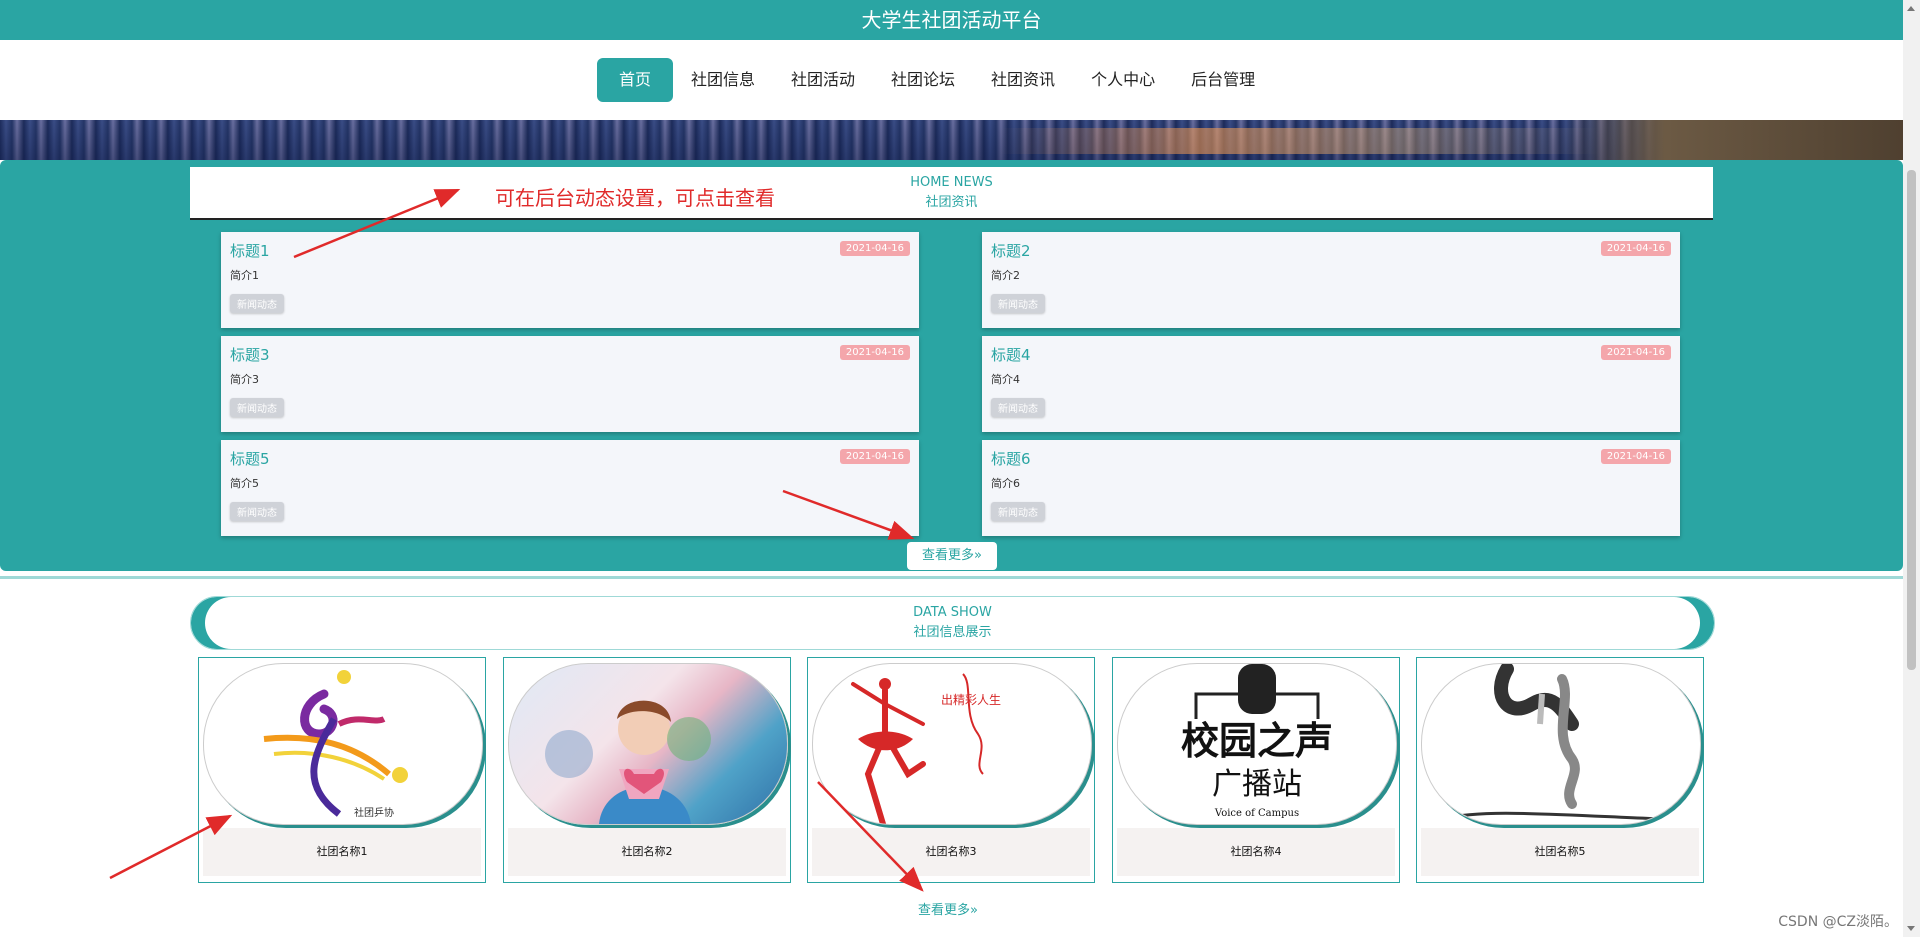  Describe the element at coordinates (374, 812) in the screenshot. I see `svg-text: 社团乒协` at that location.